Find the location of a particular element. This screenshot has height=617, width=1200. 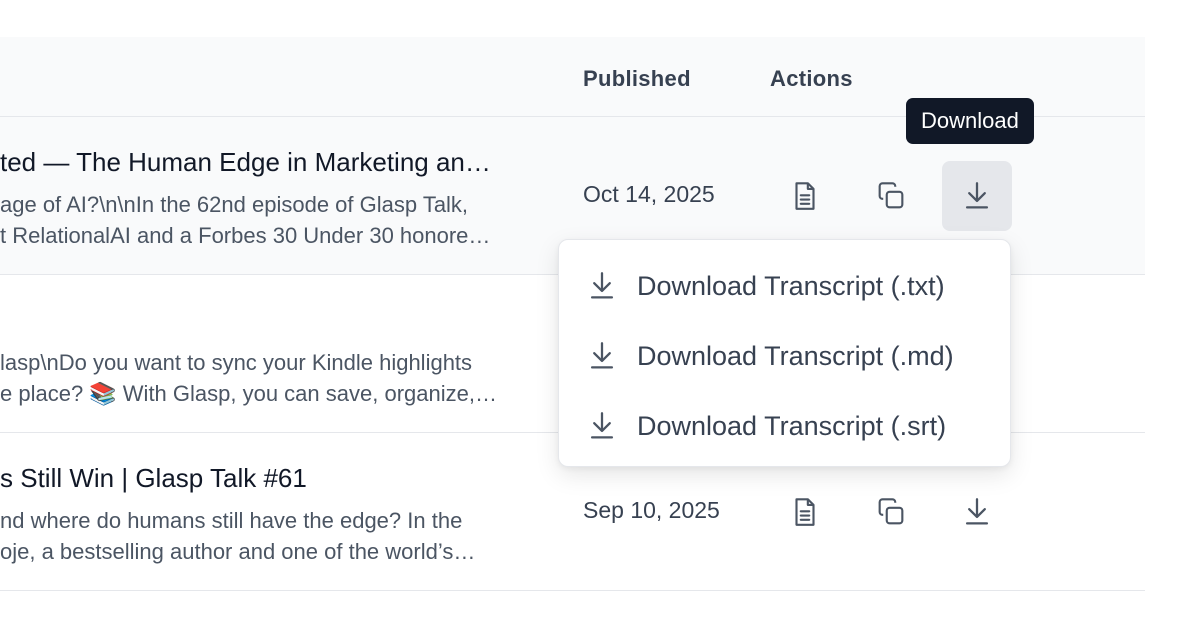

published-date: Sep 10, 2025 is located at coordinates (651, 510).